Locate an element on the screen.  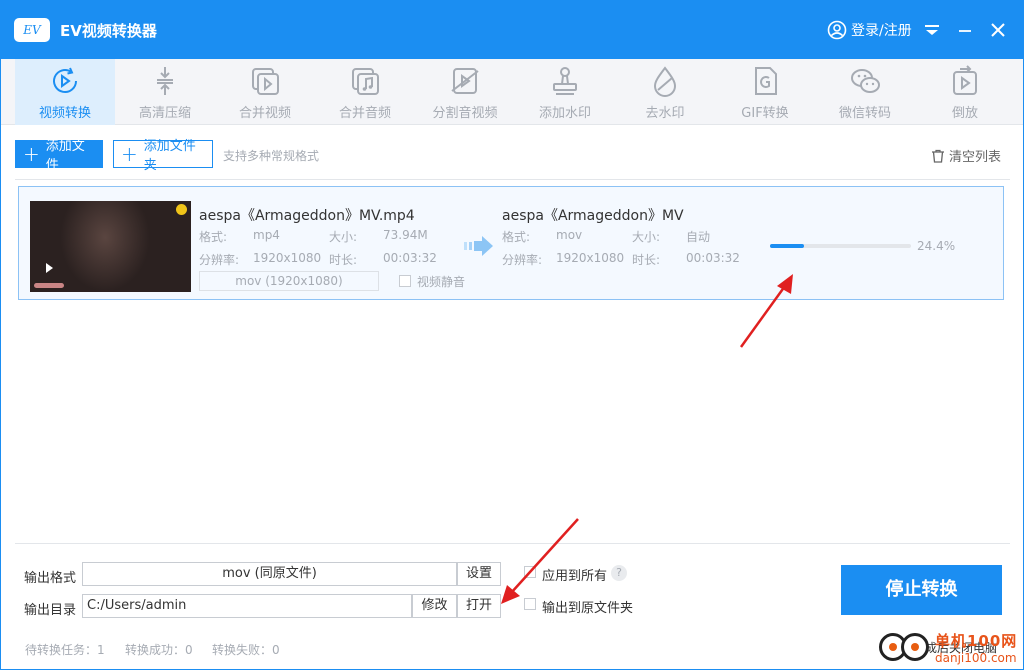
split-icon is located at coordinates (465, 81).